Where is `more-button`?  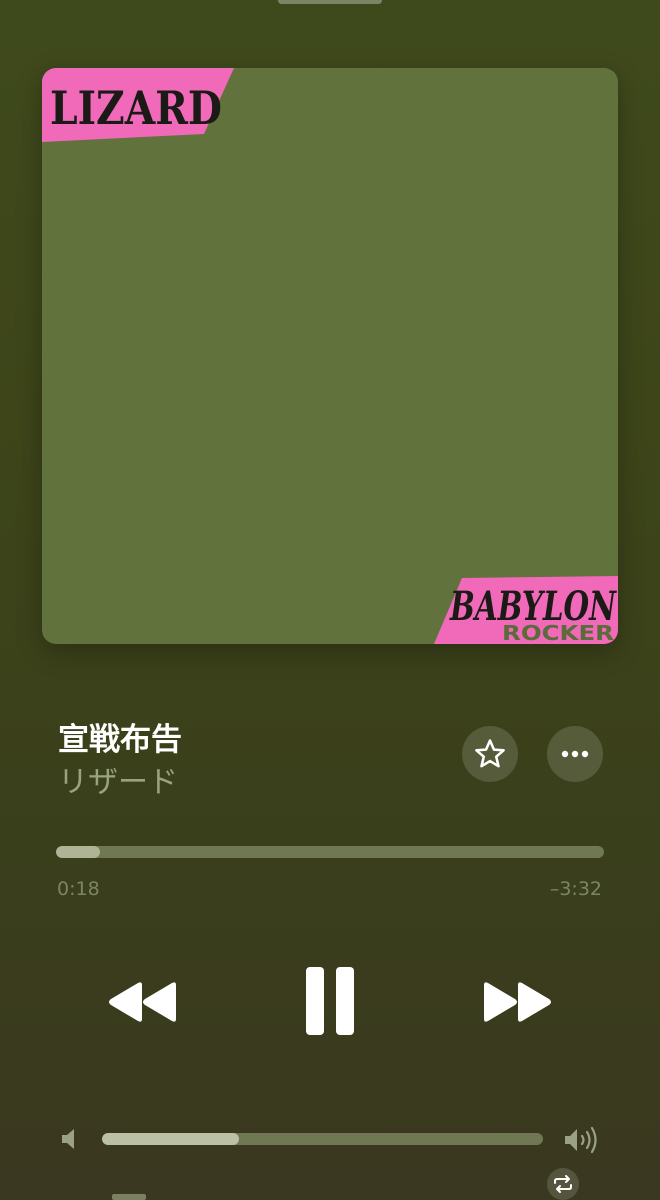 more-button is located at coordinates (575, 754).